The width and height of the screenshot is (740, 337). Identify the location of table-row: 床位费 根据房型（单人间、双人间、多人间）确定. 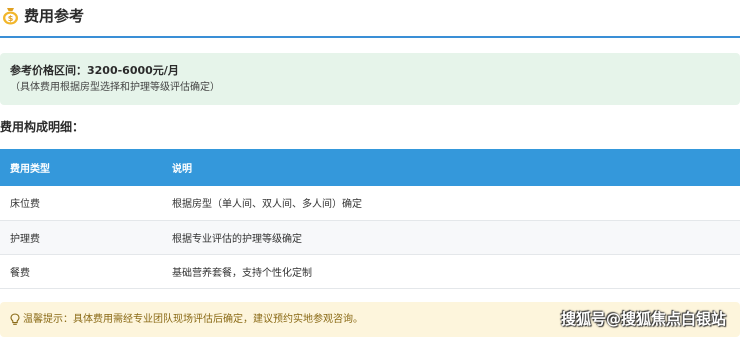
(370, 203).